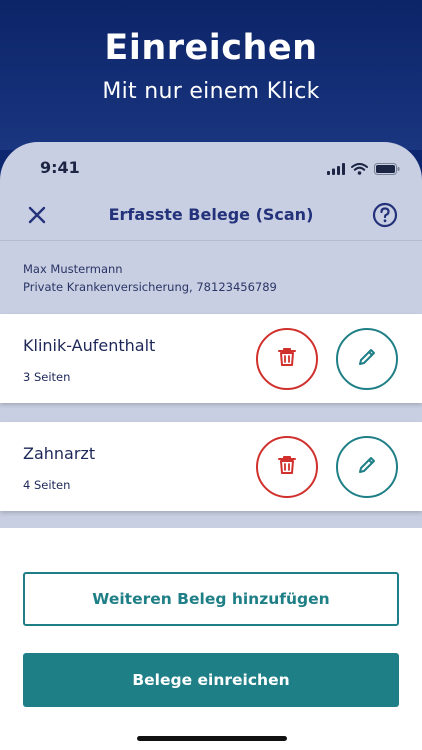 This screenshot has width=422, height=750. I want to click on user-insurance: Private Krankenversicherung, 78123456789, so click(150, 287).